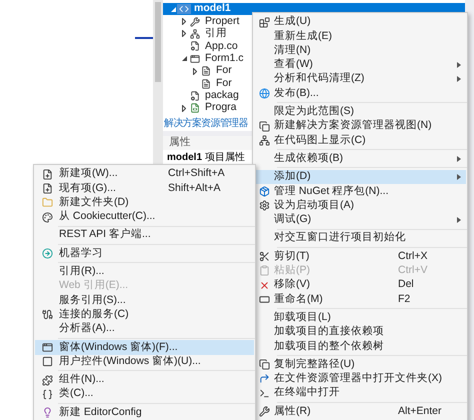  I want to click on shortcut: Alt+Enter, so click(420, 411).